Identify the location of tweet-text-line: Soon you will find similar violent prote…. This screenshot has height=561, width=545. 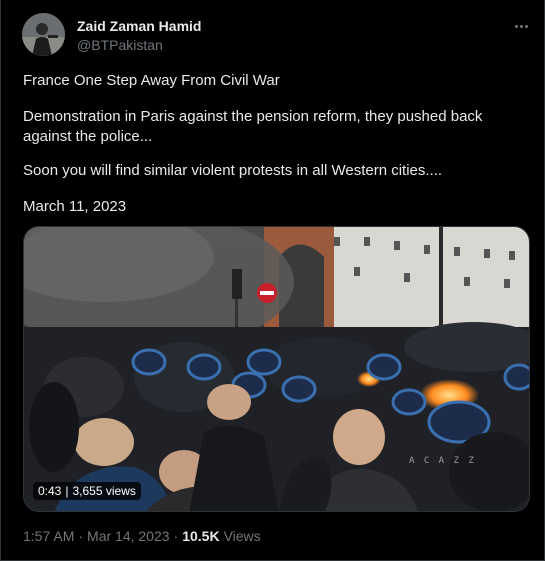
(233, 170).